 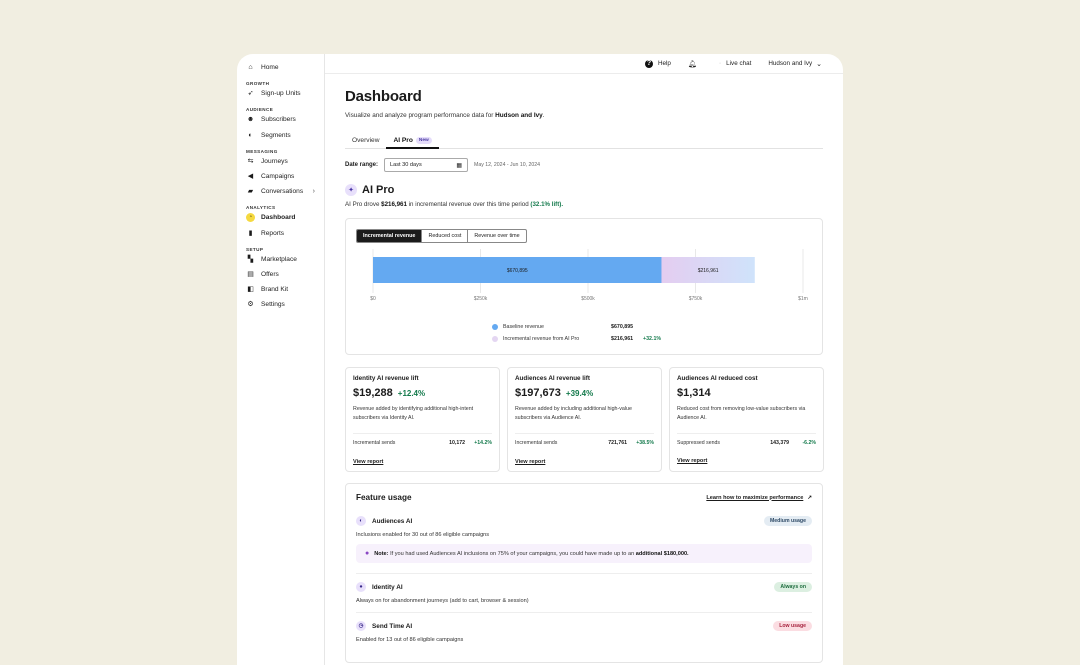 What do you see at coordinates (739, 63) in the screenshot?
I see `live-chat-label: Live chat` at bounding box center [739, 63].